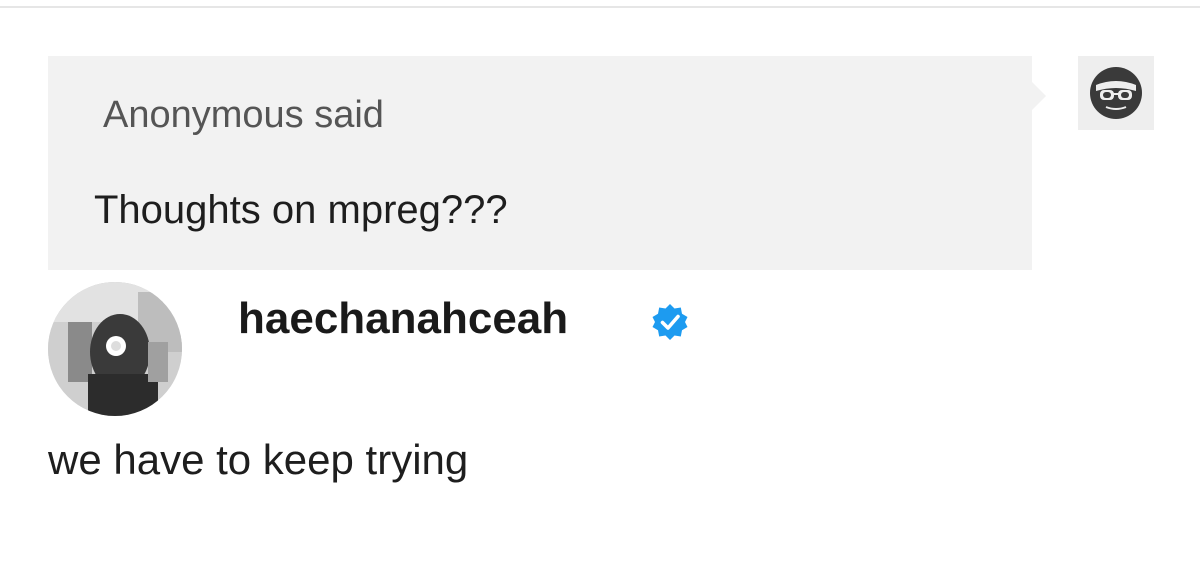  What do you see at coordinates (203, 115) in the screenshot?
I see `asker-name: Anonymous` at bounding box center [203, 115].